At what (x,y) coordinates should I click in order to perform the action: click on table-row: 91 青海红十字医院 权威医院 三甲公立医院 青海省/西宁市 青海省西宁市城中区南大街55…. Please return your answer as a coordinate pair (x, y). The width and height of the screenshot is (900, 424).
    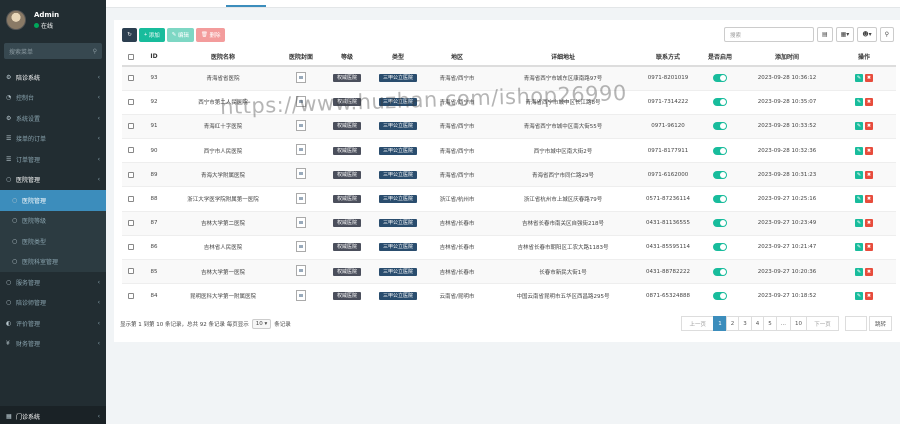
    Looking at the image, I should click on (509, 126).